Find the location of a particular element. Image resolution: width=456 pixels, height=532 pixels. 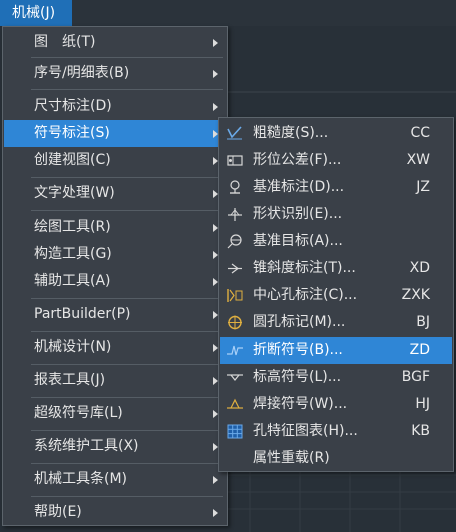

submenu-item-geometric-tolerance: 形位公差(F)... XW is located at coordinates (336, 160).